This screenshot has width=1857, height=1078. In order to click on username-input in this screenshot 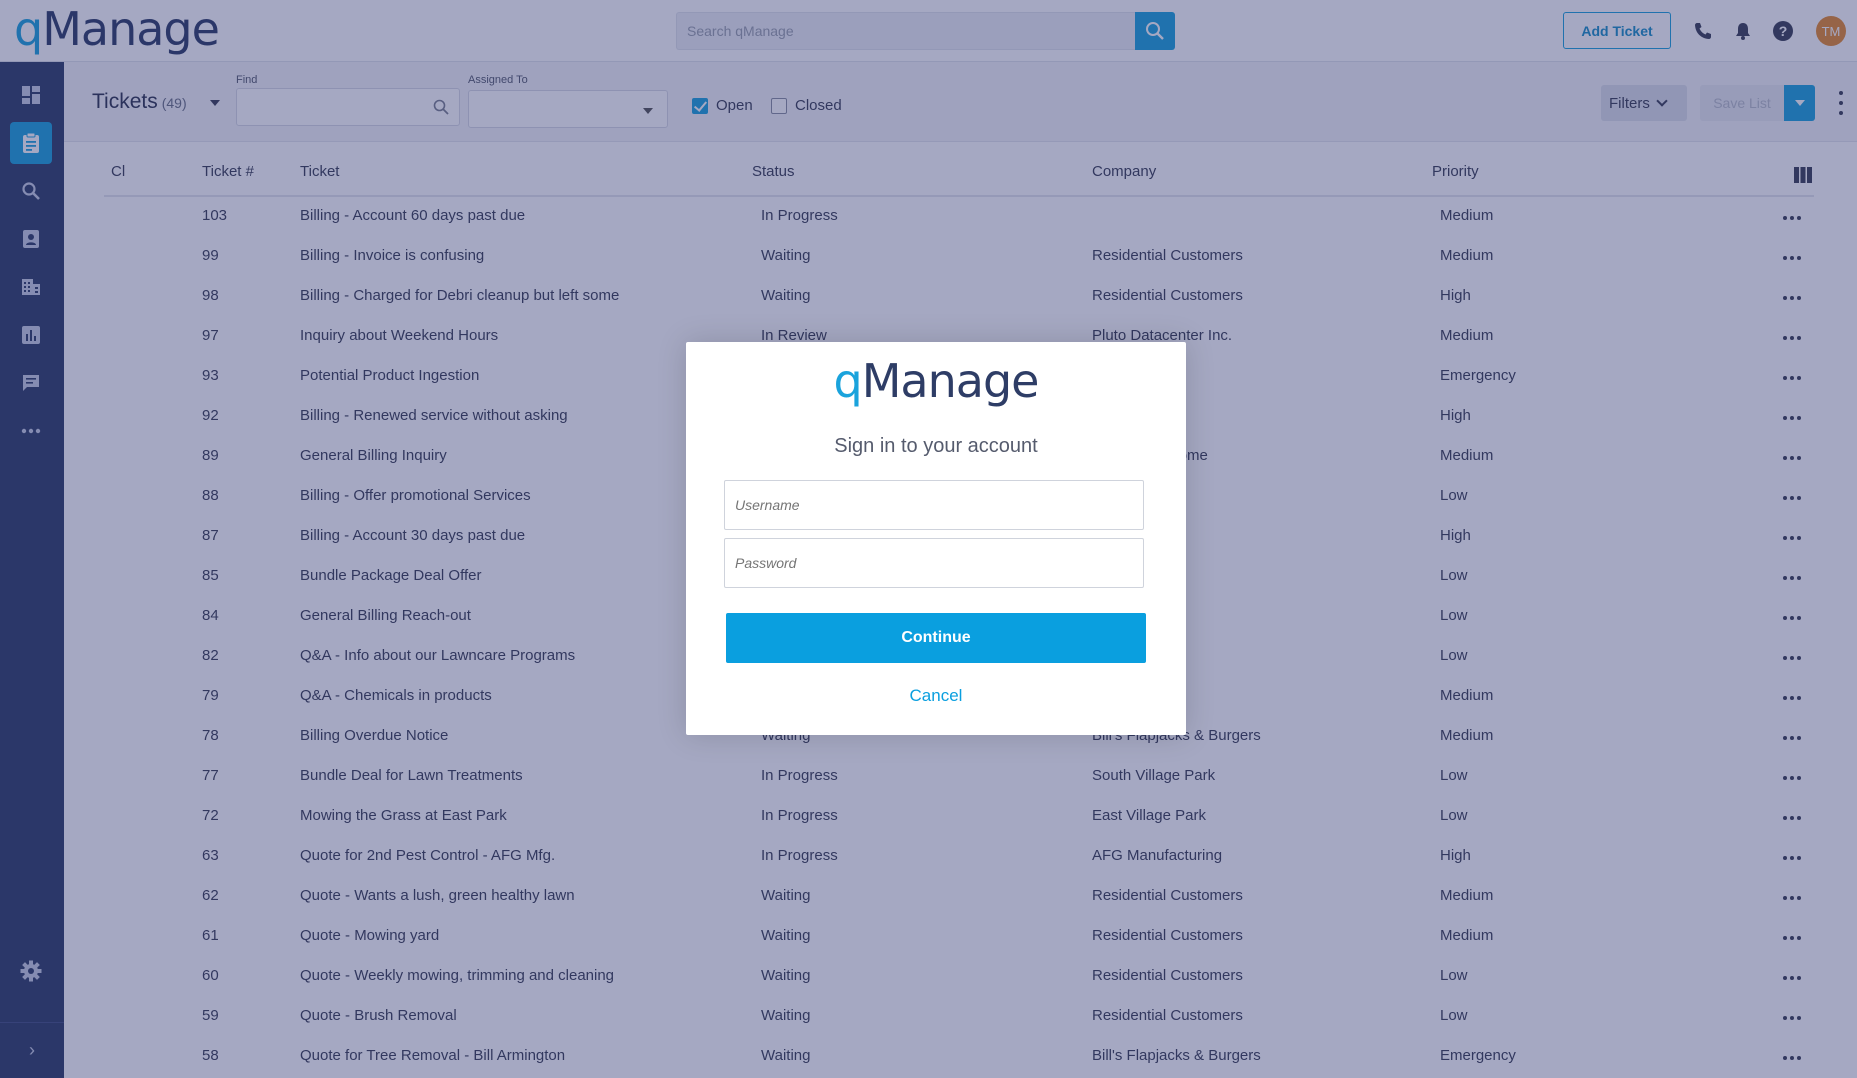, I will do `click(934, 505)`.